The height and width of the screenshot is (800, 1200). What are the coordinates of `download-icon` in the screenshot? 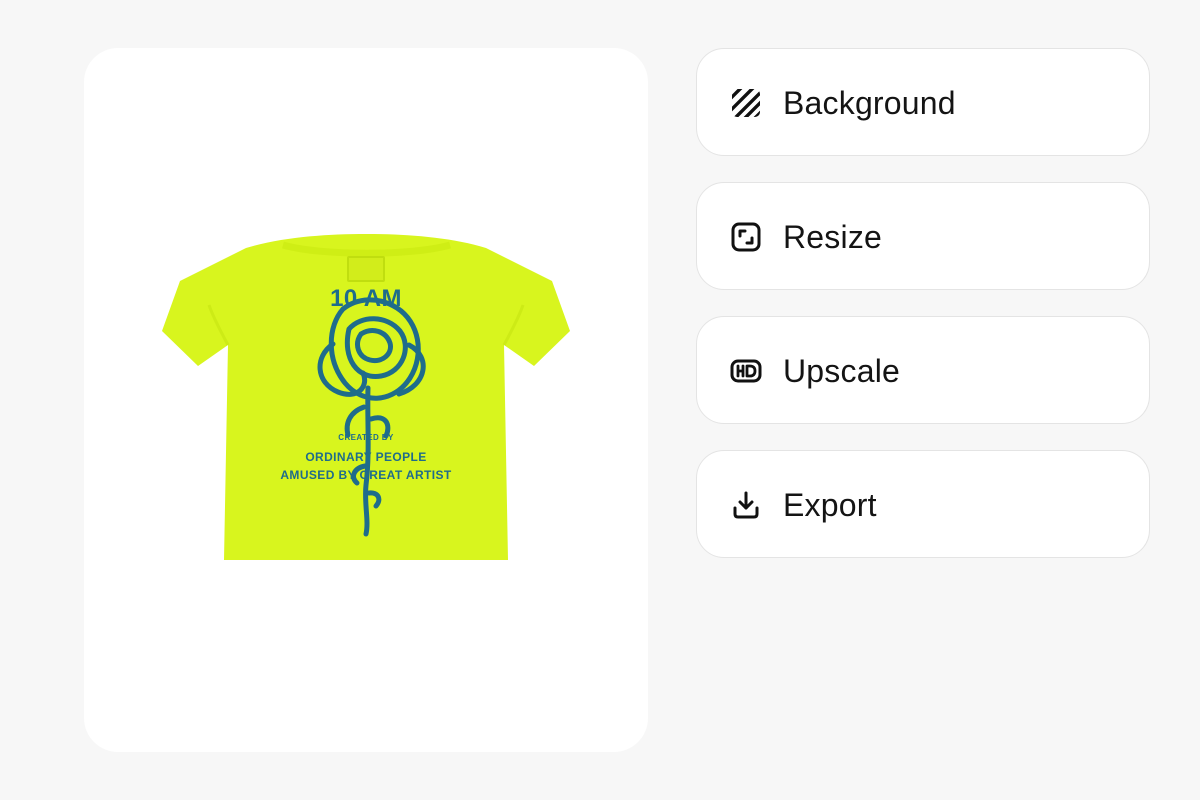 It's located at (746, 505).